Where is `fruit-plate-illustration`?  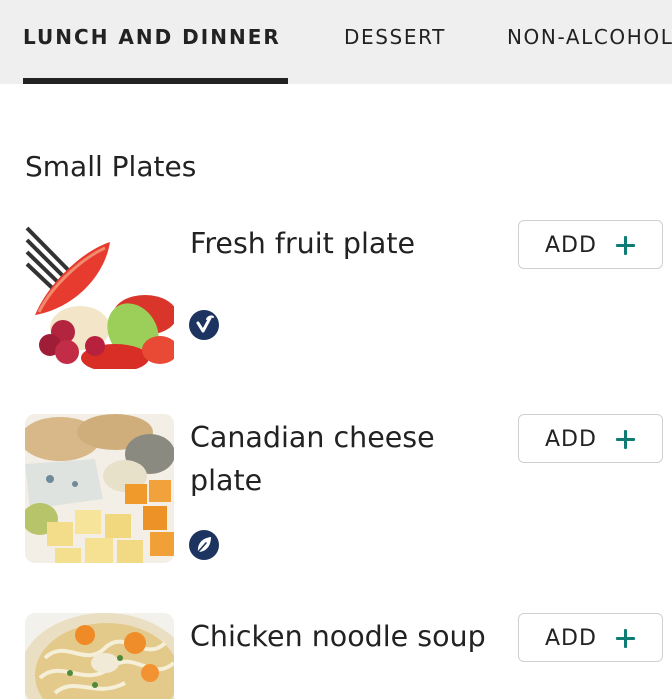
fruit-plate-illustration is located at coordinates (99, 294).